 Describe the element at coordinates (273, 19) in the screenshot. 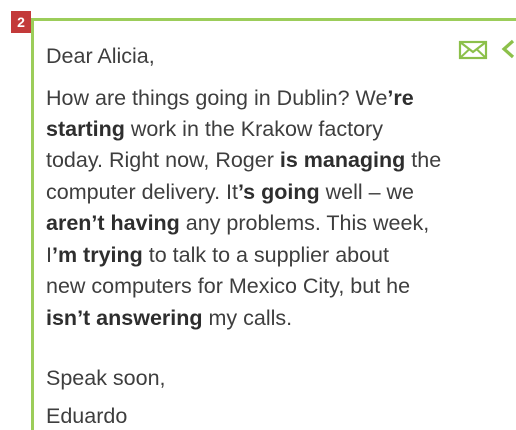

I see `top-divider` at that location.